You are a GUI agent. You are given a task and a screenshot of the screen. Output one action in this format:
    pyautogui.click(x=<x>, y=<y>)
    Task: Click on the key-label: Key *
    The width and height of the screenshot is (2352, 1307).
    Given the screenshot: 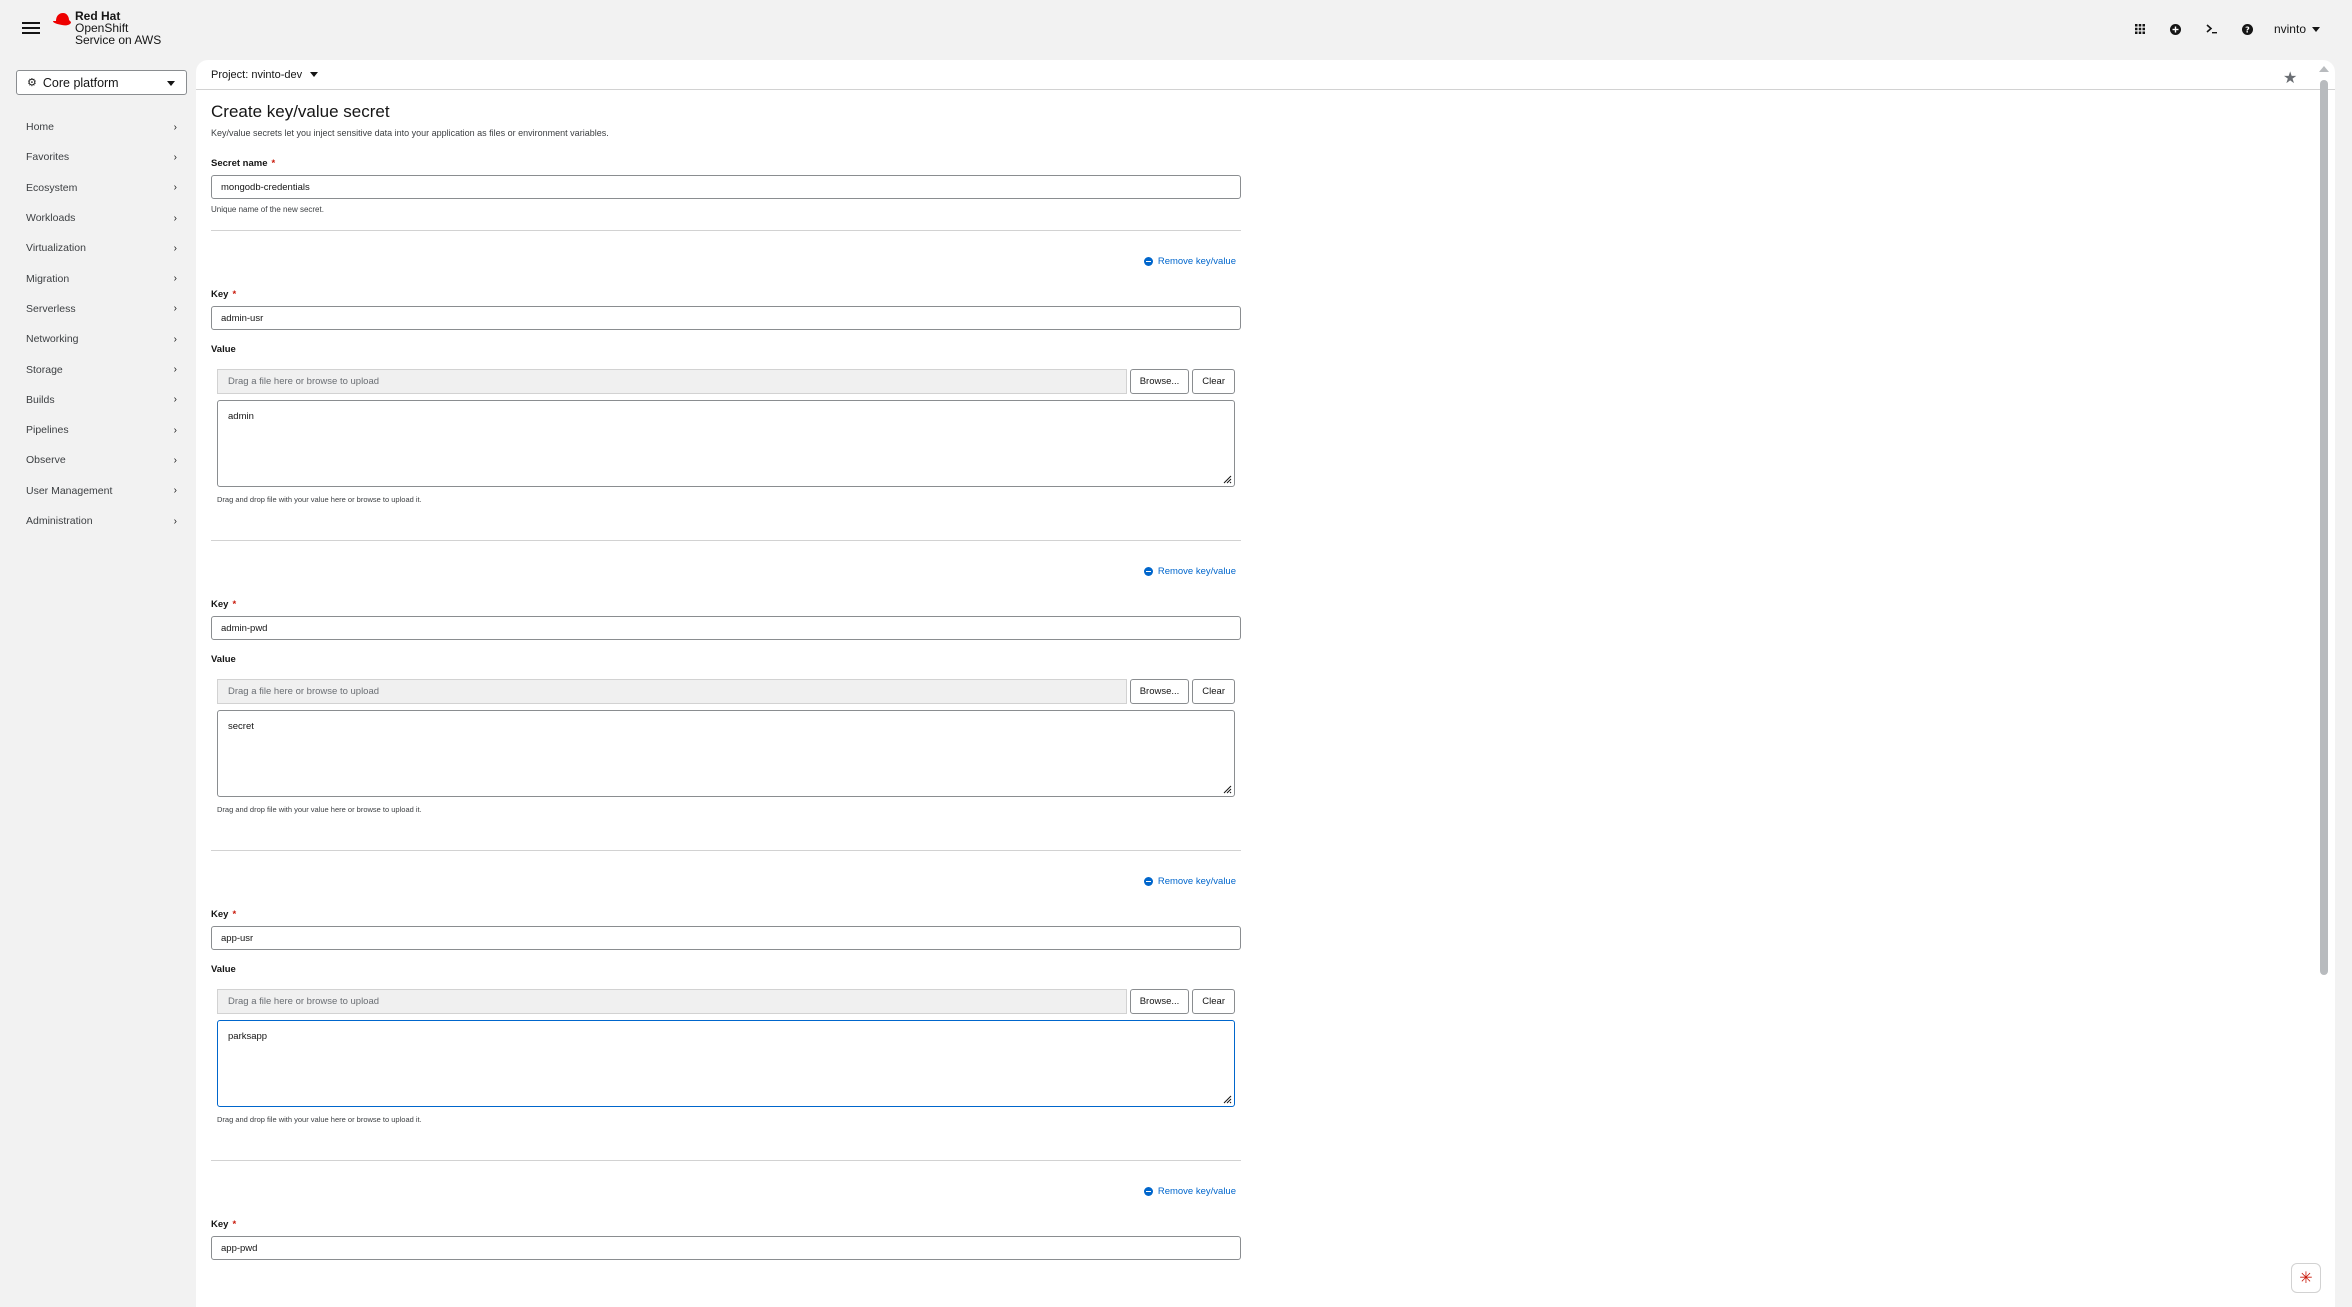 What is the action you would take?
    pyautogui.click(x=224, y=914)
    